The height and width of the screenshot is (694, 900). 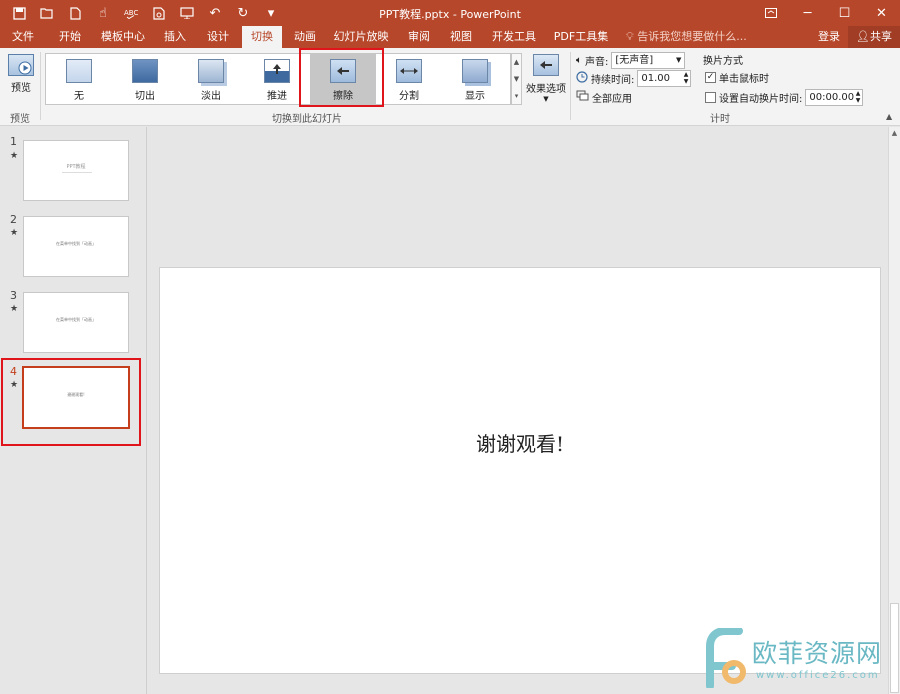 I want to click on ribbon-display-icon, so click(x=770, y=13).